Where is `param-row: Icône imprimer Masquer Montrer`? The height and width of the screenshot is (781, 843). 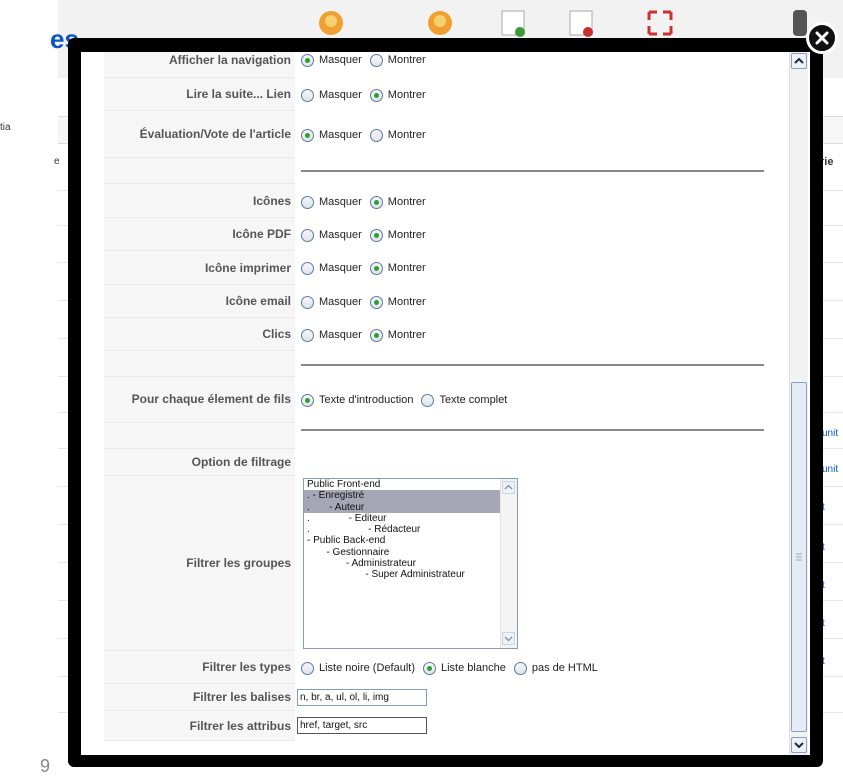 param-row: Icône imprimer Masquer Montrer is located at coordinates (447, 268).